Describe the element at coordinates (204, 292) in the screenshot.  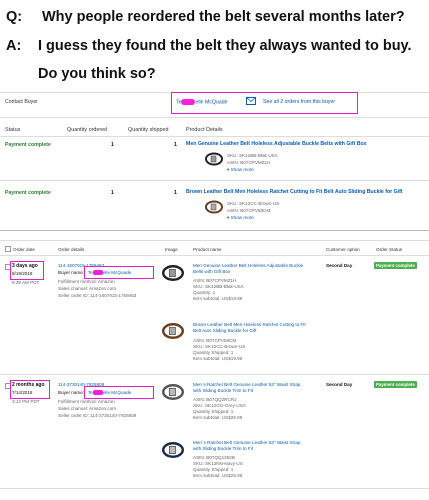
I see `item-qty: Quantity: 1` at that location.